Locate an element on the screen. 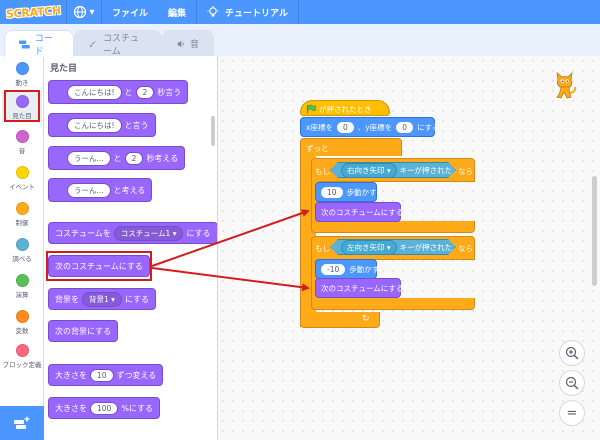 The width and height of the screenshot is (600, 440). block-label: コスチュームを is located at coordinates (83, 233).